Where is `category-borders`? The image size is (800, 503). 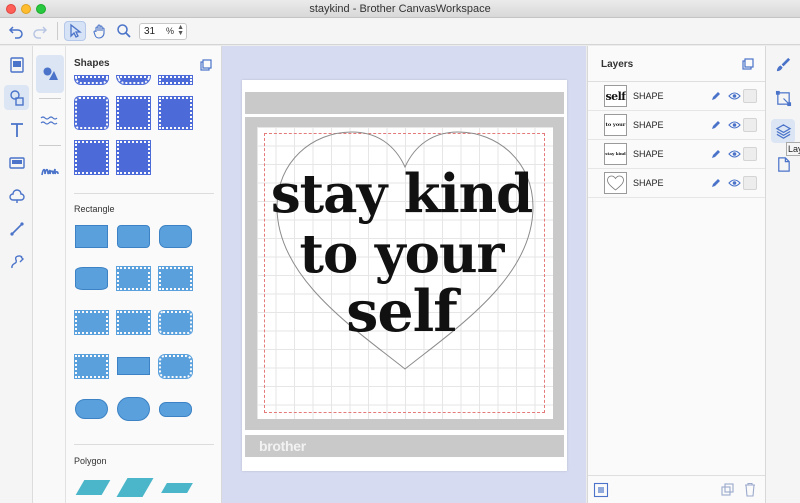 category-borders is located at coordinates (50, 121).